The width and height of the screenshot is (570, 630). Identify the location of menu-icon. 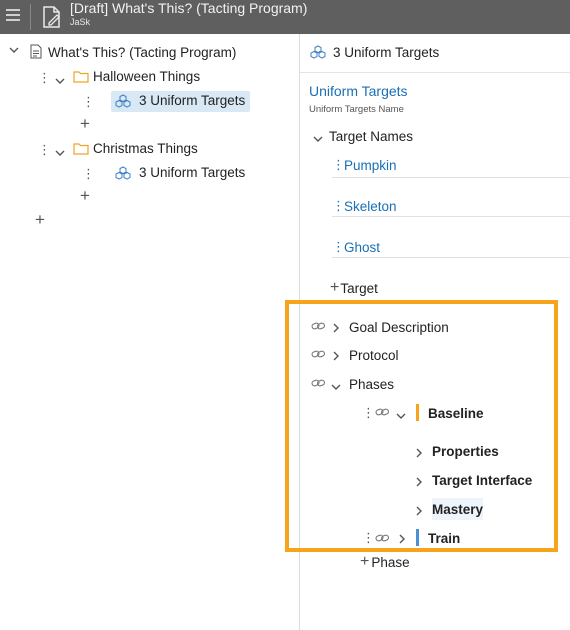
(13, 16).